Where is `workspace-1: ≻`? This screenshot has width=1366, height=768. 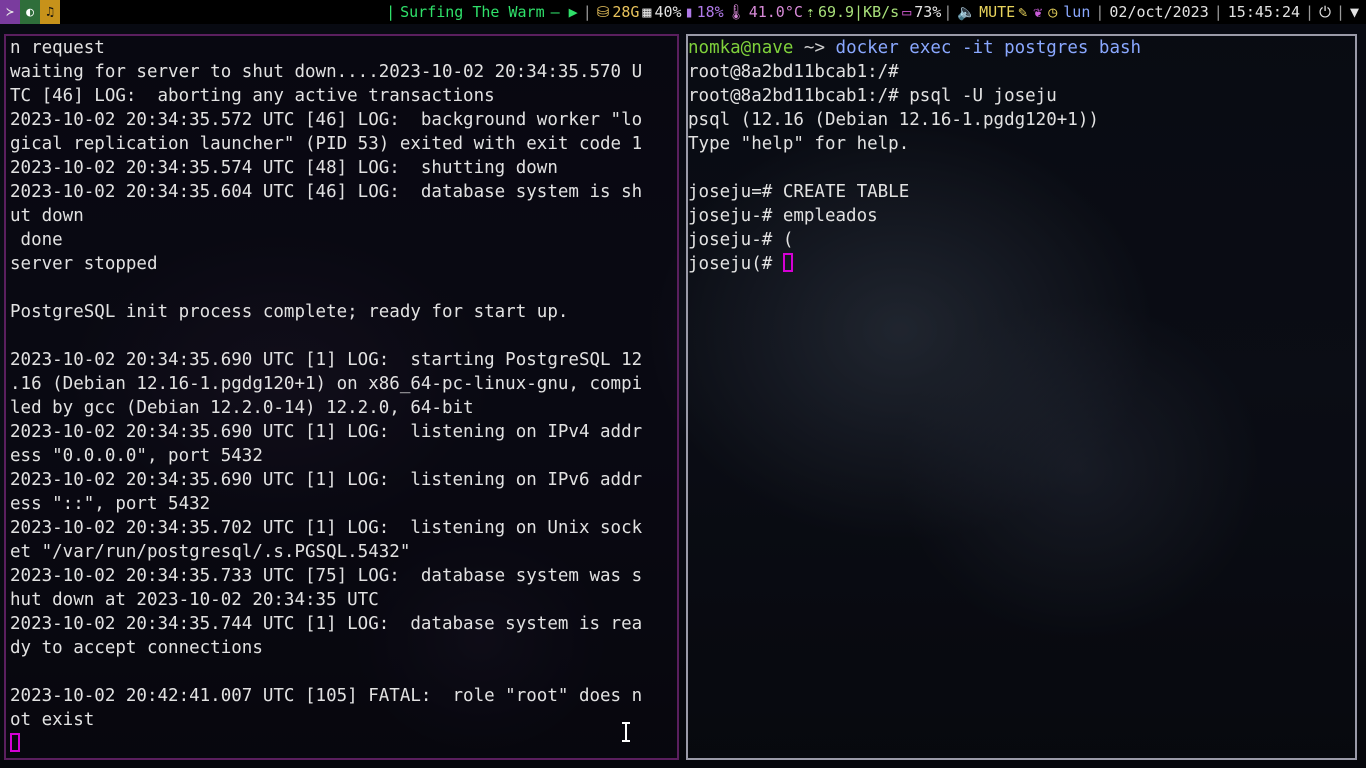
workspace-1: ≻ is located at coordinates (10, 12).